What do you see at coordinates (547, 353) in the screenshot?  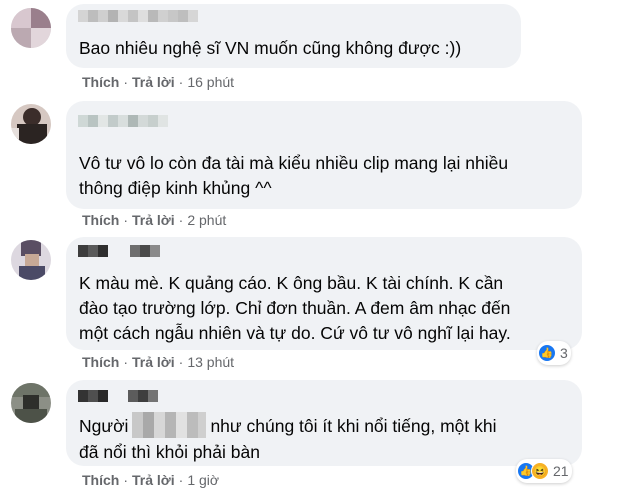 I see `like-icon: 👍` at bounding box center [547, 353].